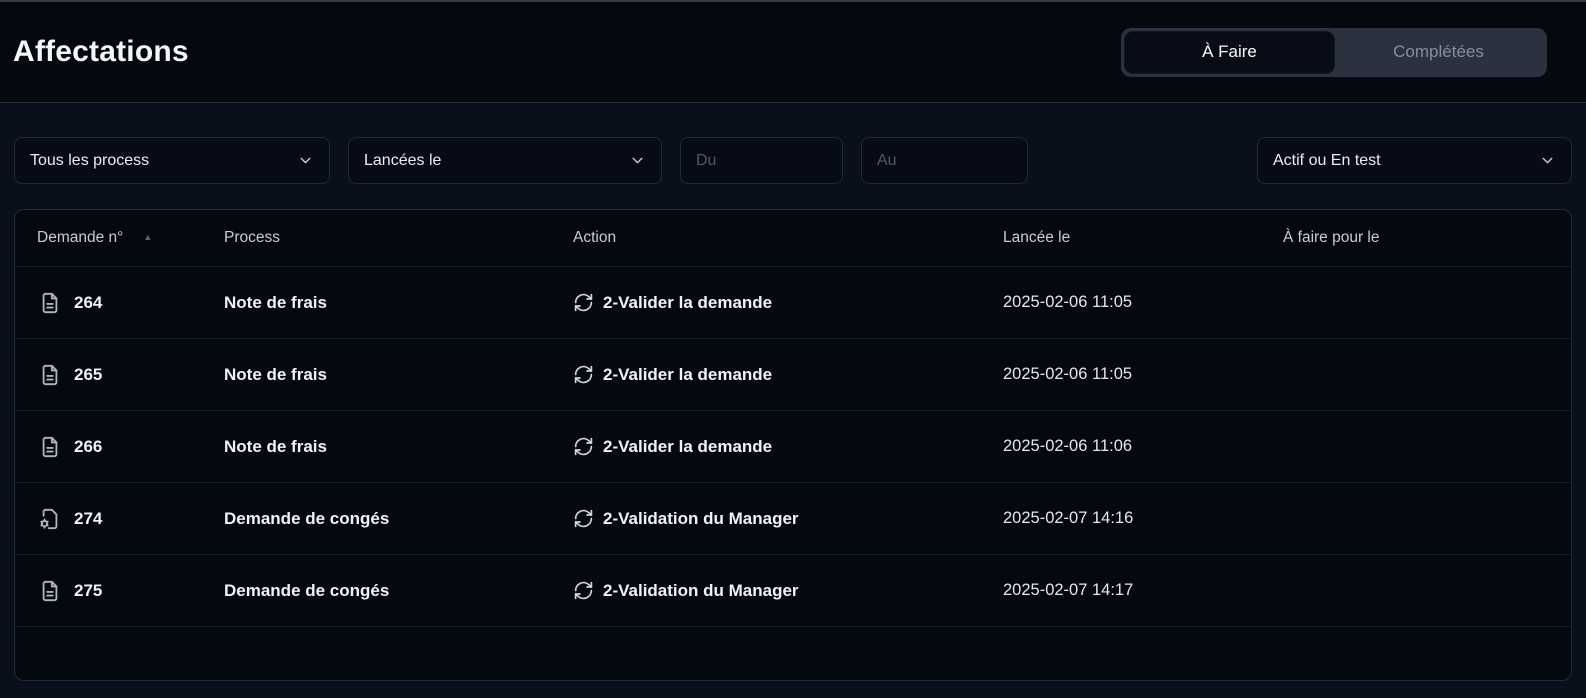 Image resolution: width=1586 pixels, height=698 pixels. What do you see at coordinates (119, 591) in the screenshot?
I see `request-id-cell: 275` at bounding box center [119, 591].